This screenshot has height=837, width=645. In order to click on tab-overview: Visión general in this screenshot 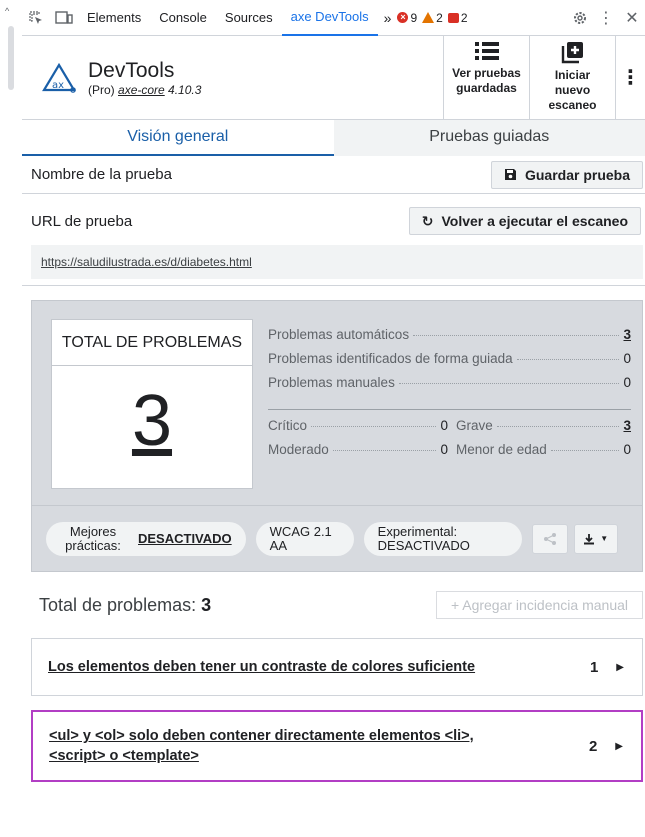, I will do `click(178, 138)`.